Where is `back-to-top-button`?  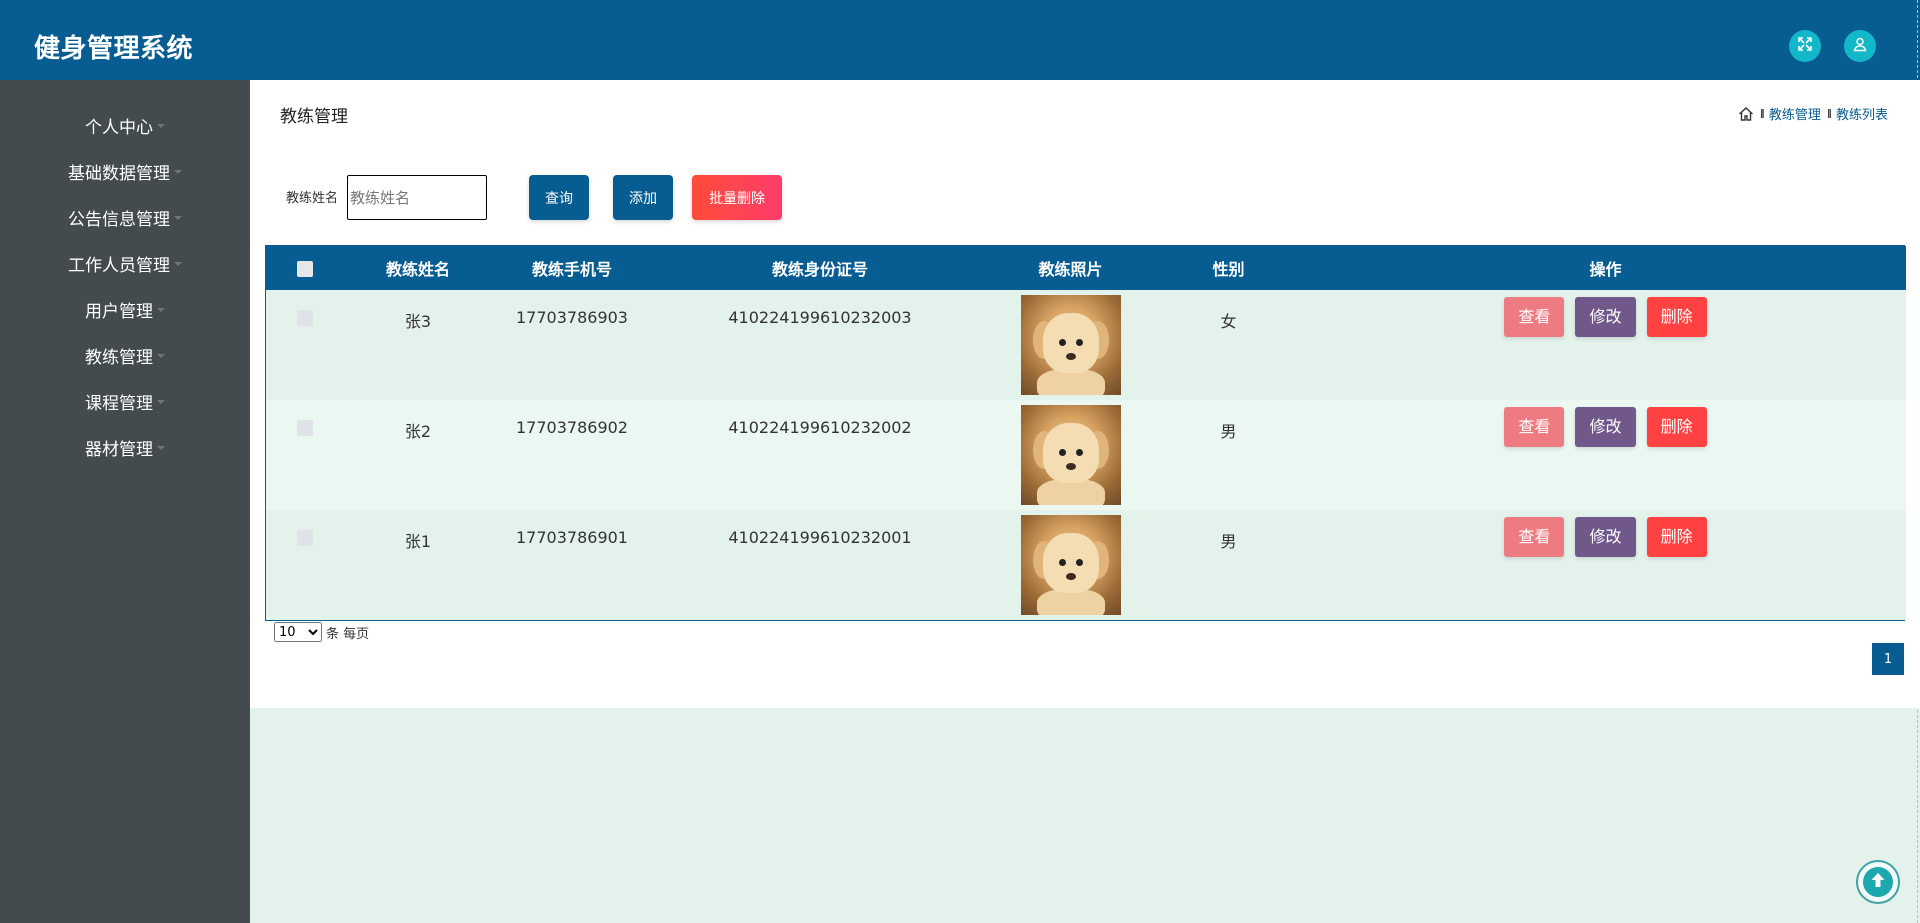 back-to-top-button is located at coordinates (1878, 882).